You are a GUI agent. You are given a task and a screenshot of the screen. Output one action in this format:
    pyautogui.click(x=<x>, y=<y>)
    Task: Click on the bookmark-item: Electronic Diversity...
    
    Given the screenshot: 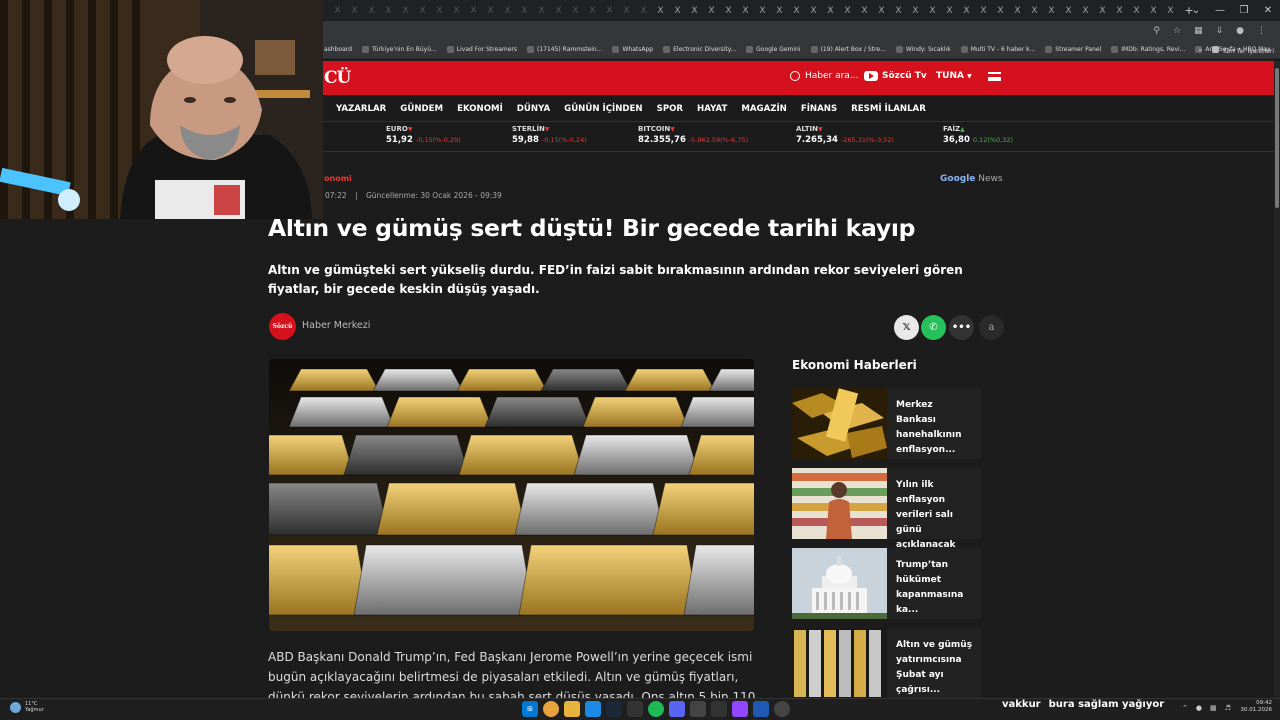 What is the action you would take?
    pyautogui.click(x=699, y=49)
    